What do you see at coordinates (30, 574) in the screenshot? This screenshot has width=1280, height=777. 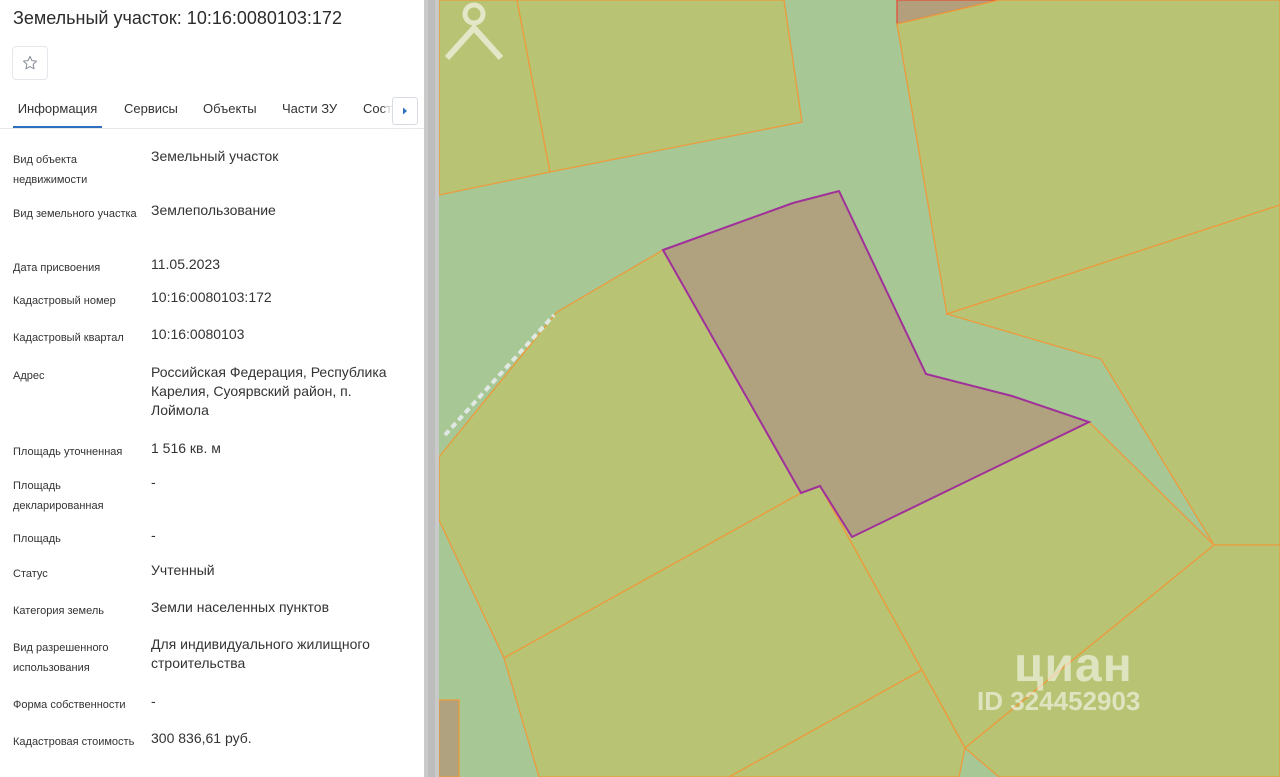 I see `field-label: Статус` at bounding box center [30, 574].